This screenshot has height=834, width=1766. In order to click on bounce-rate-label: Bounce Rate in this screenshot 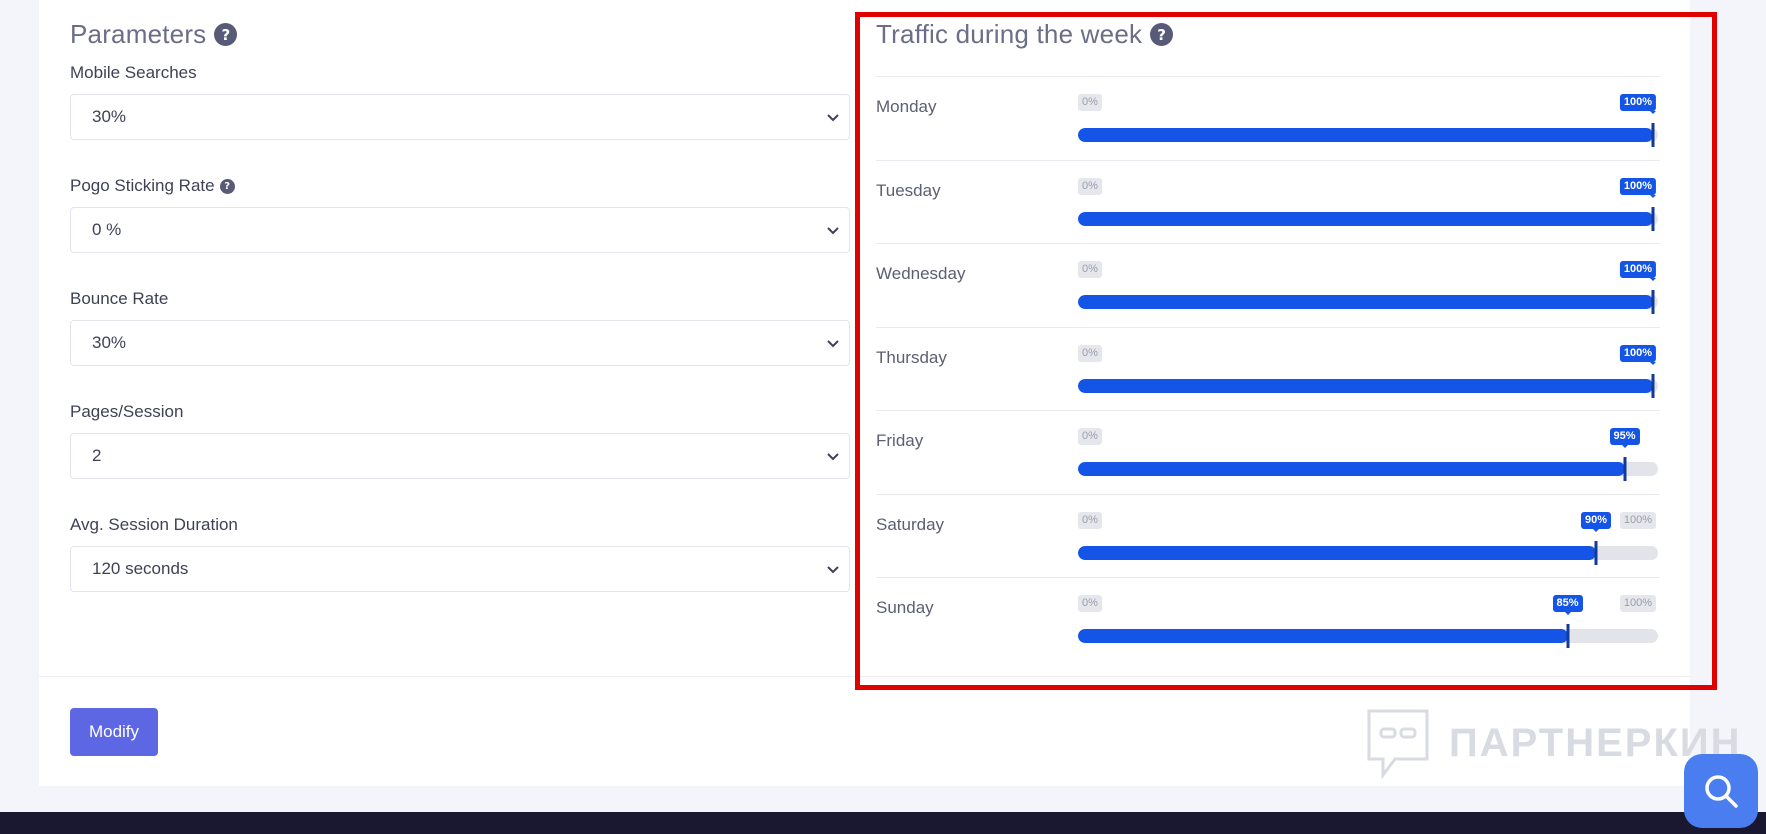, I will do `click(119, 299)`.